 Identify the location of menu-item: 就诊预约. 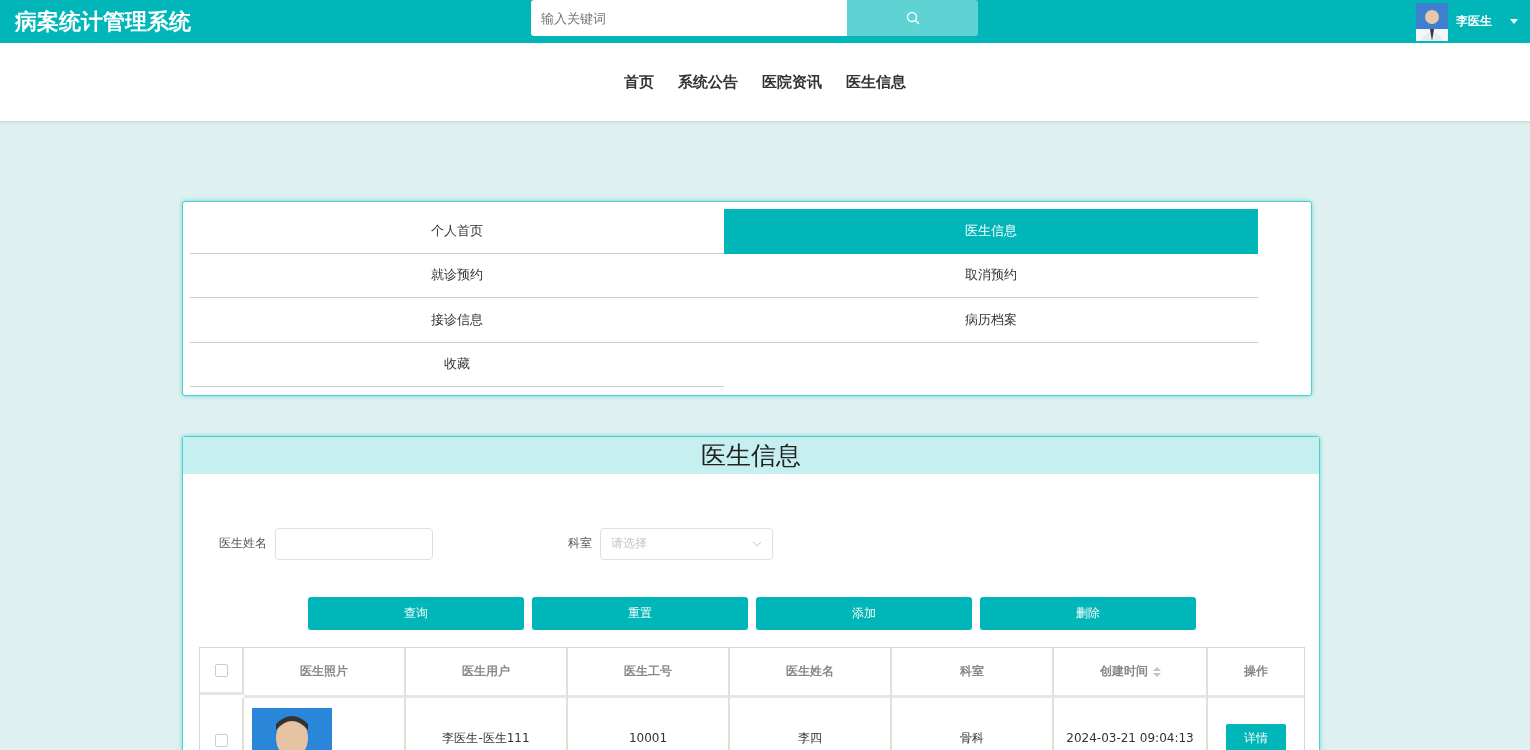
(457, 275).